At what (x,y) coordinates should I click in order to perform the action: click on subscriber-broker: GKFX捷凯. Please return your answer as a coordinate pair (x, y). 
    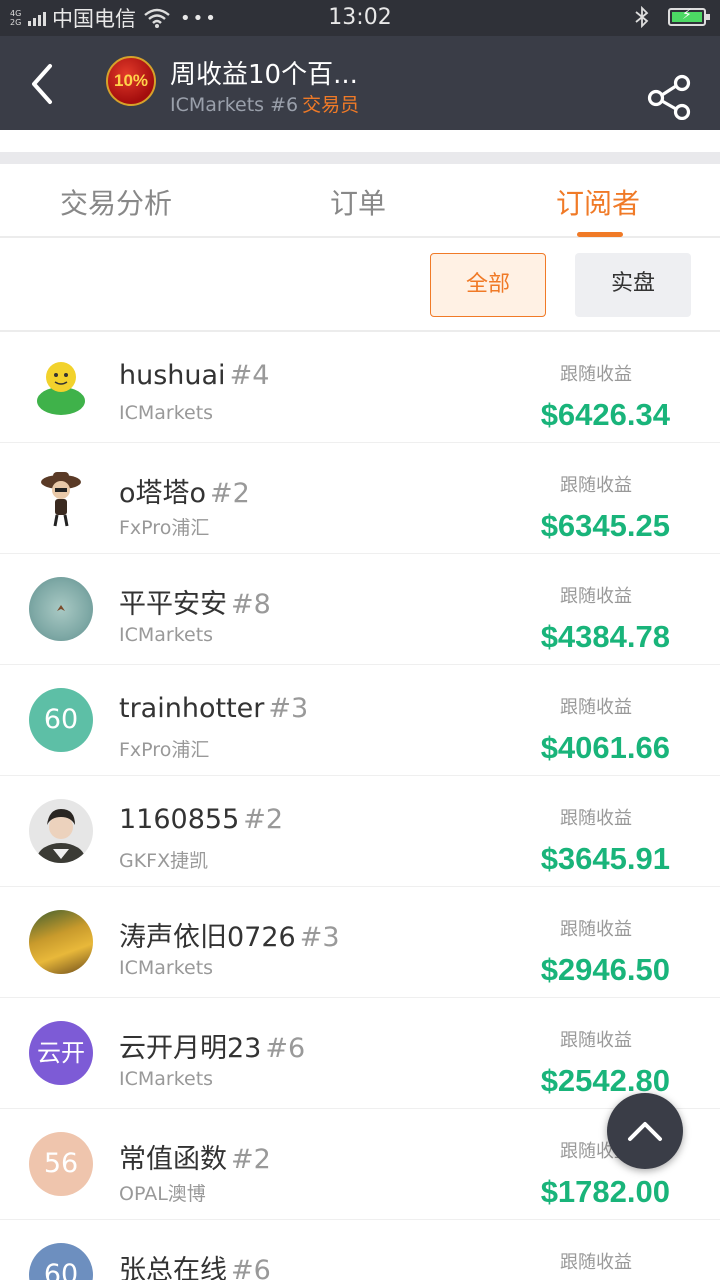
    Looking at the image, I should click on (164, 861).